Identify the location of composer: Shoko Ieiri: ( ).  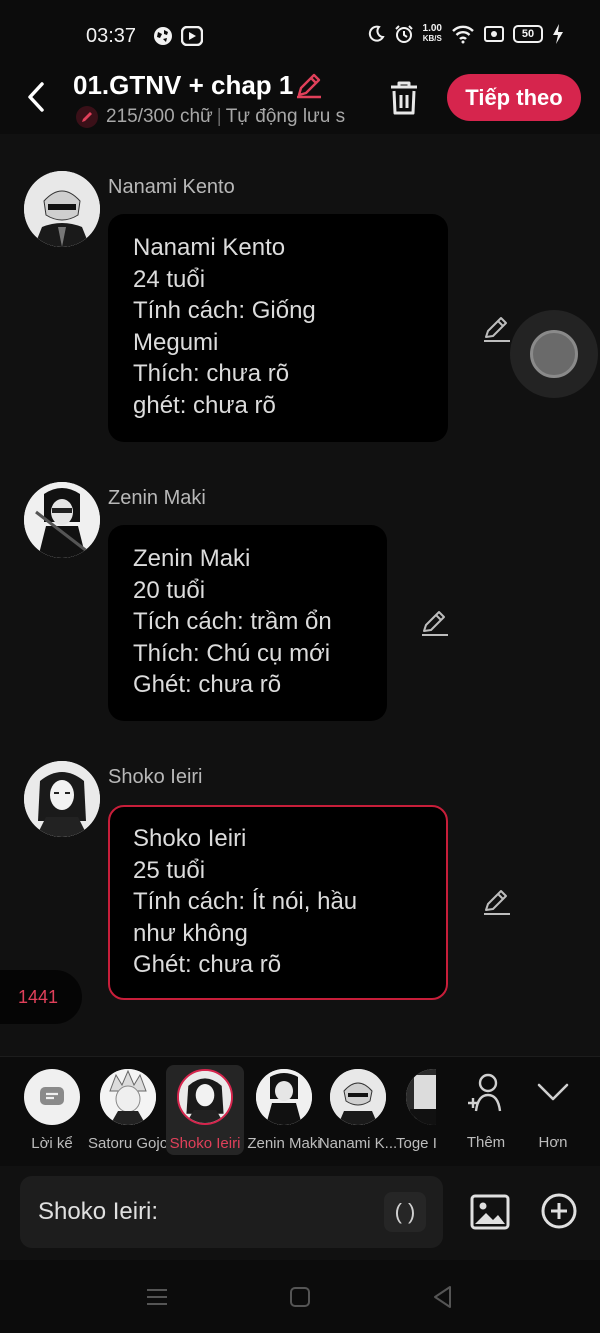
(300, 1213).